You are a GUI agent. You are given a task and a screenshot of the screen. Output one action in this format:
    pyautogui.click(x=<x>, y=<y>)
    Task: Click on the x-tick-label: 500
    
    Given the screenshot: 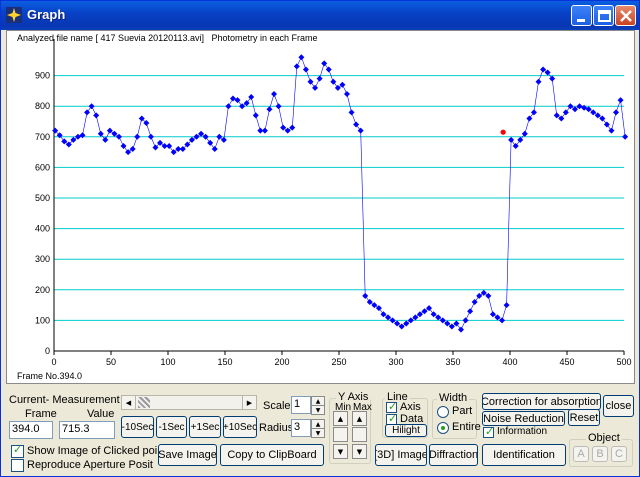 What is the action you would take?
    pyautogui.click(x=623, y=362)
    